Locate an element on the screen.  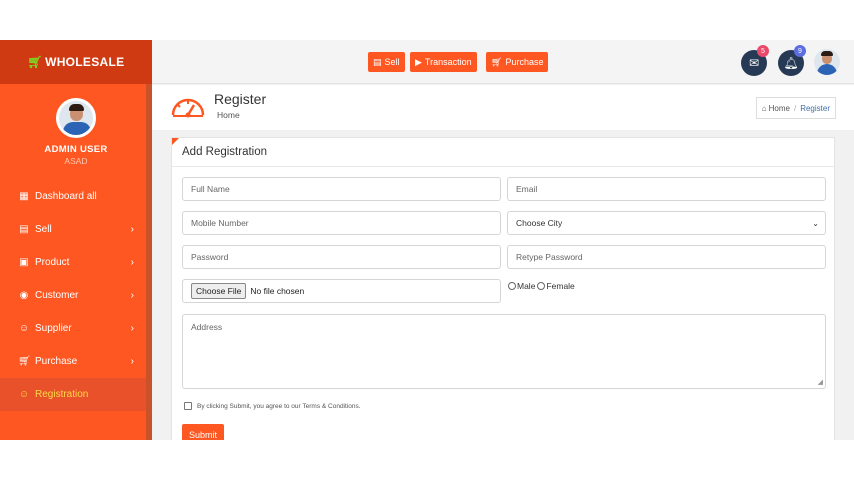
brand-logo: 🛒︎ WHOLESALE is located at coordinates (76, 62).